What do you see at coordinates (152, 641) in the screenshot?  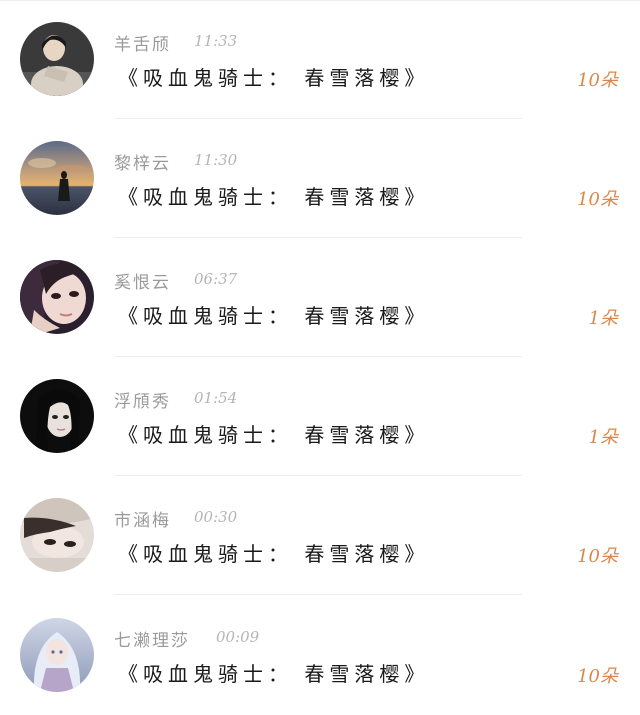 I see `sender-name: 七濑理莎` at bounding box center [152, 641].